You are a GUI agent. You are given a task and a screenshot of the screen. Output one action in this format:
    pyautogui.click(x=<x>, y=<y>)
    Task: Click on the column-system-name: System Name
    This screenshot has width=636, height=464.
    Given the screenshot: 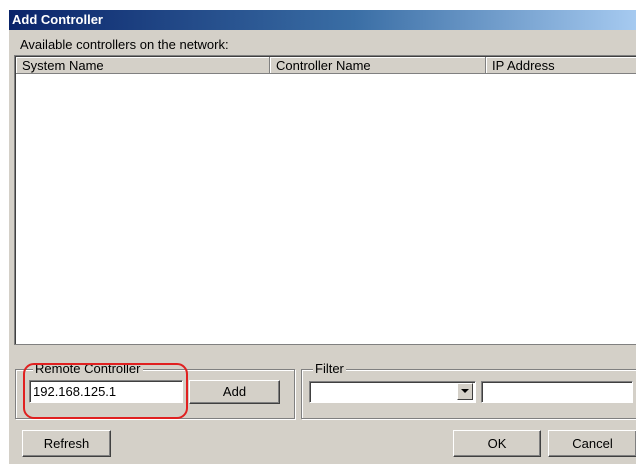 What is the action you would take?
    pyautogui.click(x=143, y=65)
    